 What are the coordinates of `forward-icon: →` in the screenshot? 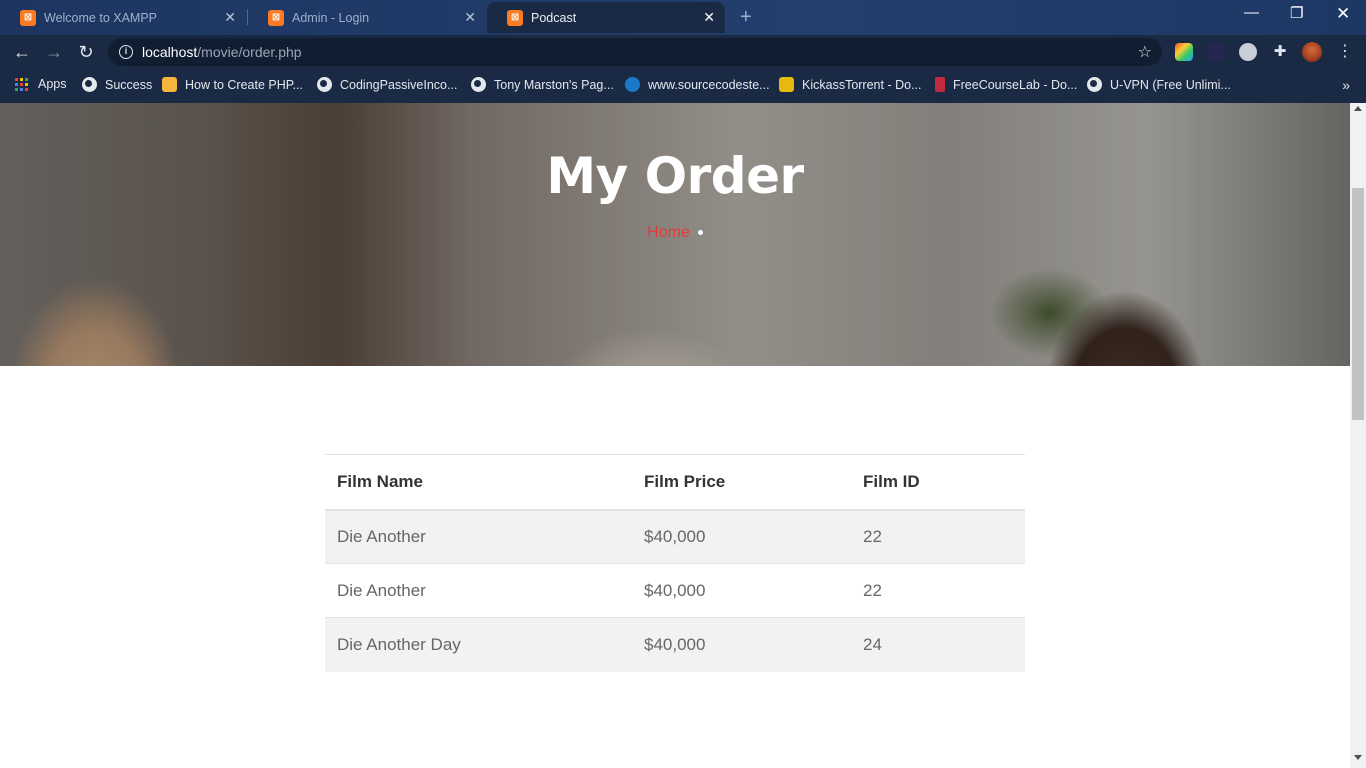 It's located at (54, 52).